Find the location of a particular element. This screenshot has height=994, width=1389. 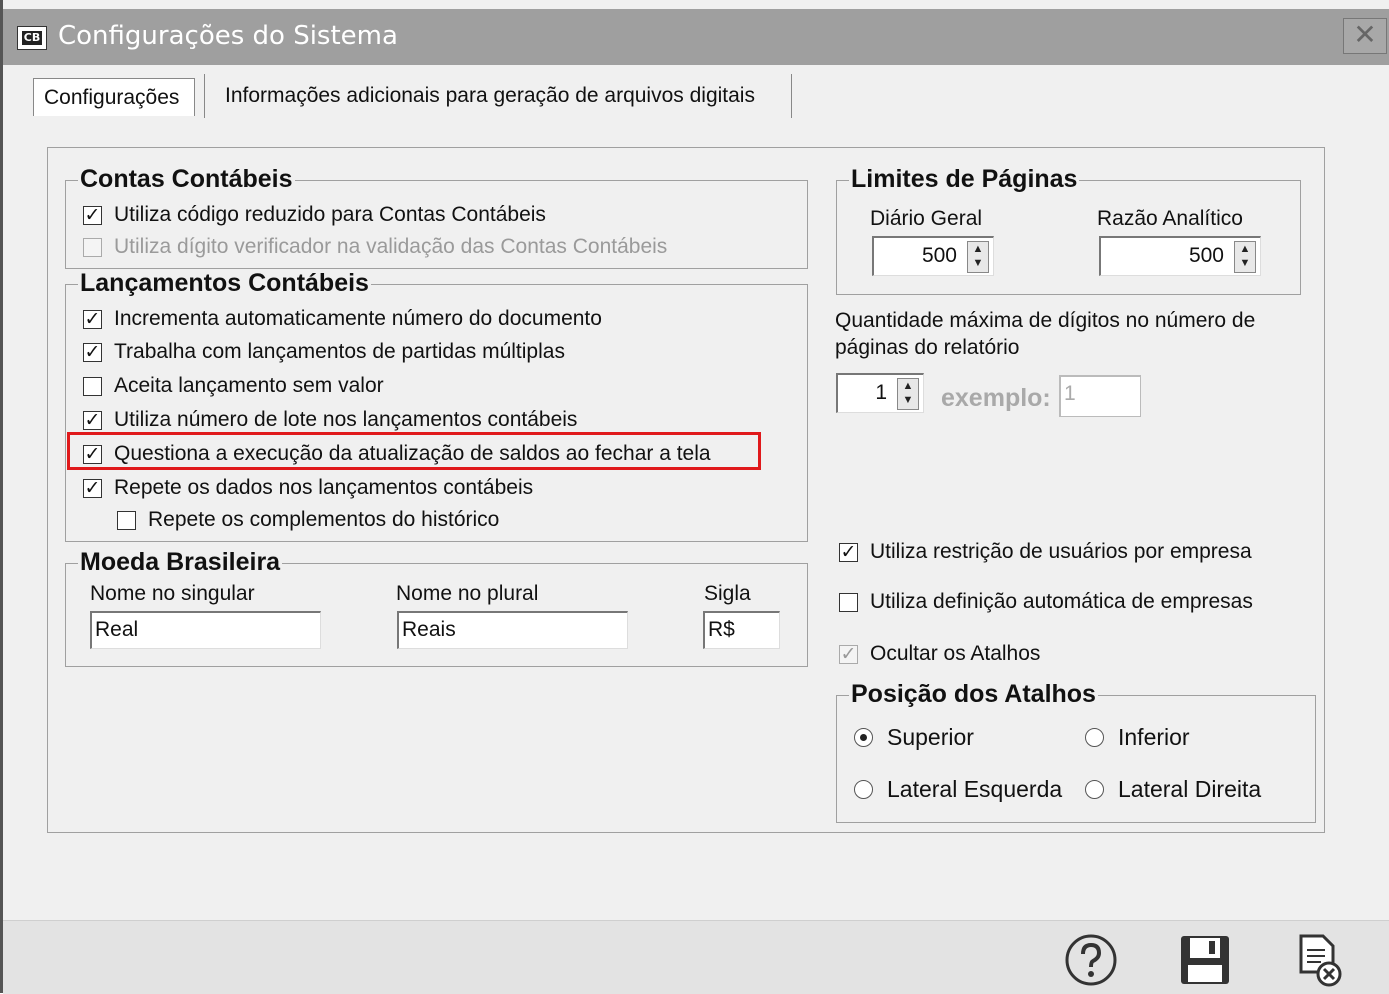

radio-lateral-esquerda: Lateral Esquerda is located at coordinates (958, 789).